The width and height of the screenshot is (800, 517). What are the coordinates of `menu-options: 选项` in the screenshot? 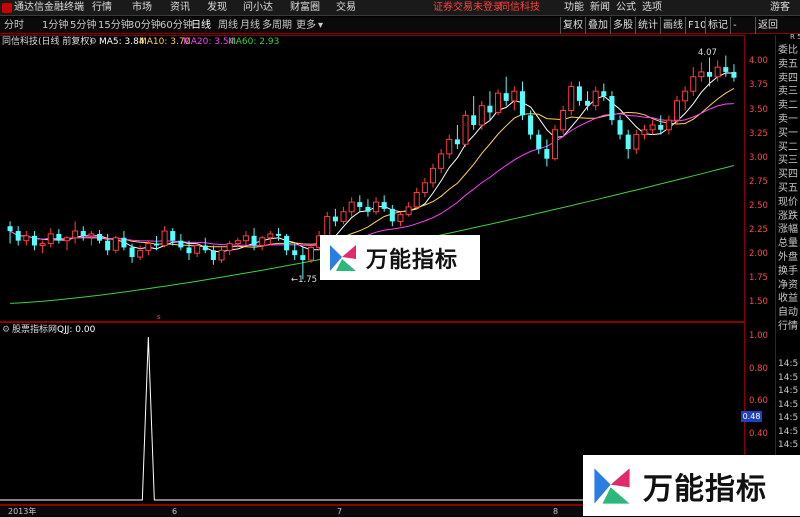 It's located at (652, 8).